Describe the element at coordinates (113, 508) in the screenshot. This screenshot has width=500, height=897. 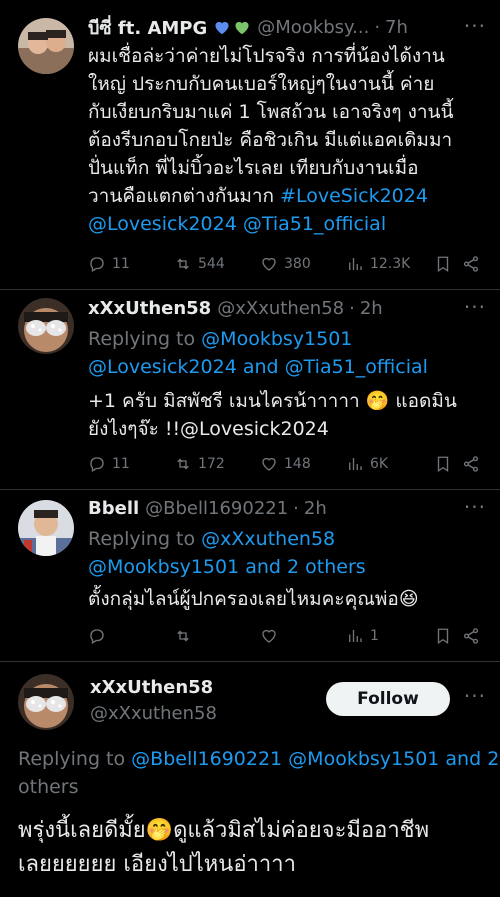
I see `author-name: Bbell` at that location.